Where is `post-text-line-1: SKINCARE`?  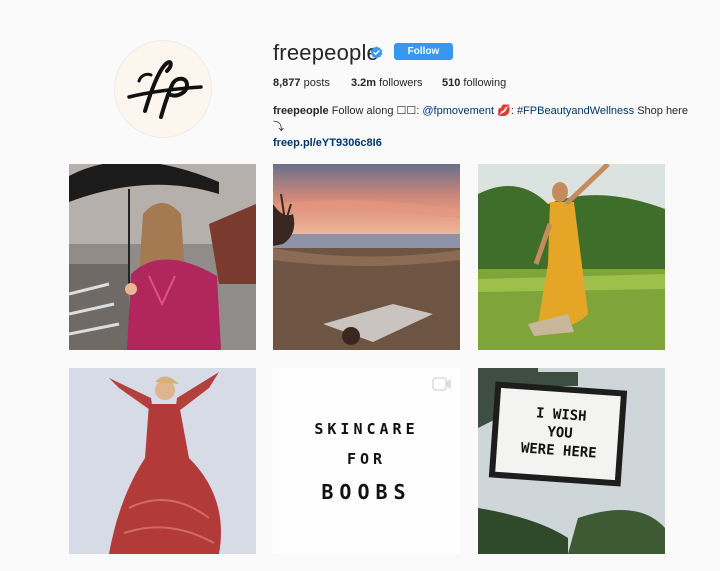 post-text-line-1: SKINCARE is located at coordinates (366, 429).